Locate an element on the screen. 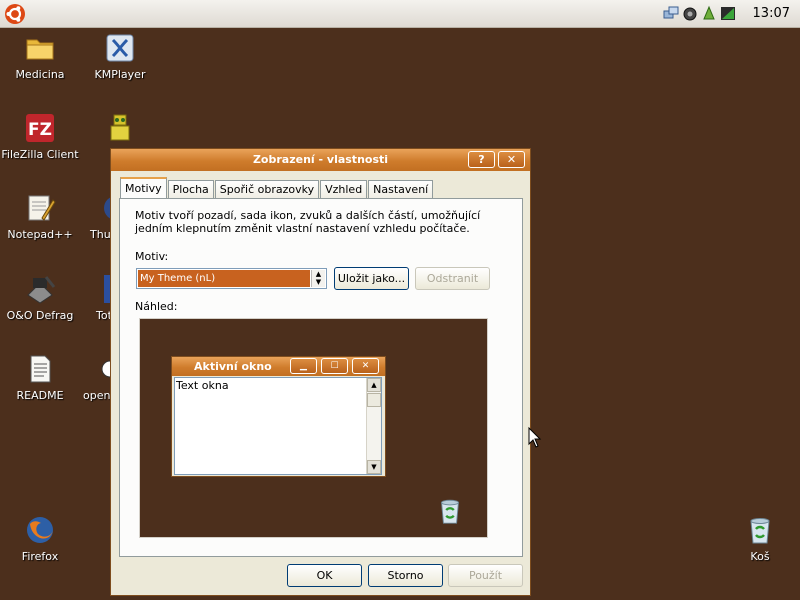 The image size is (800, 600). help-button: ? is located at coordinates (481, 159).